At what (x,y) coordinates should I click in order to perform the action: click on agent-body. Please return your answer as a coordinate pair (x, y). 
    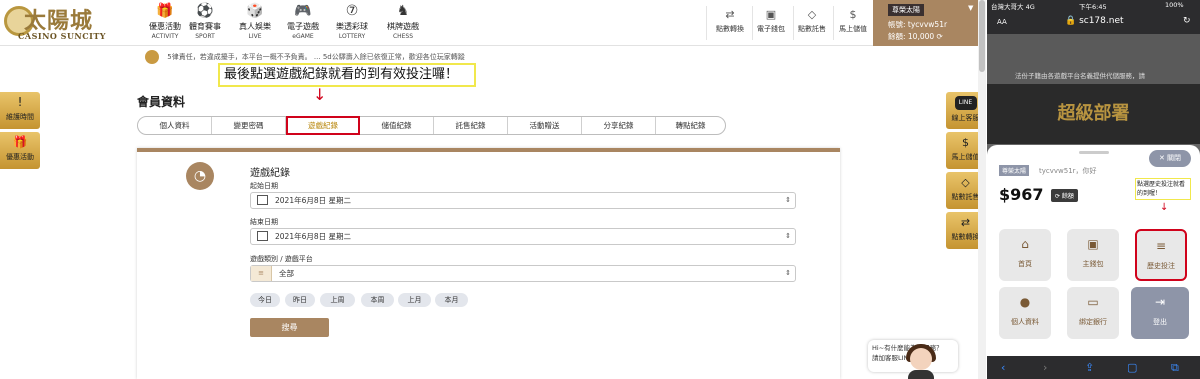
    Looking at the image, I should click on (921, 374).